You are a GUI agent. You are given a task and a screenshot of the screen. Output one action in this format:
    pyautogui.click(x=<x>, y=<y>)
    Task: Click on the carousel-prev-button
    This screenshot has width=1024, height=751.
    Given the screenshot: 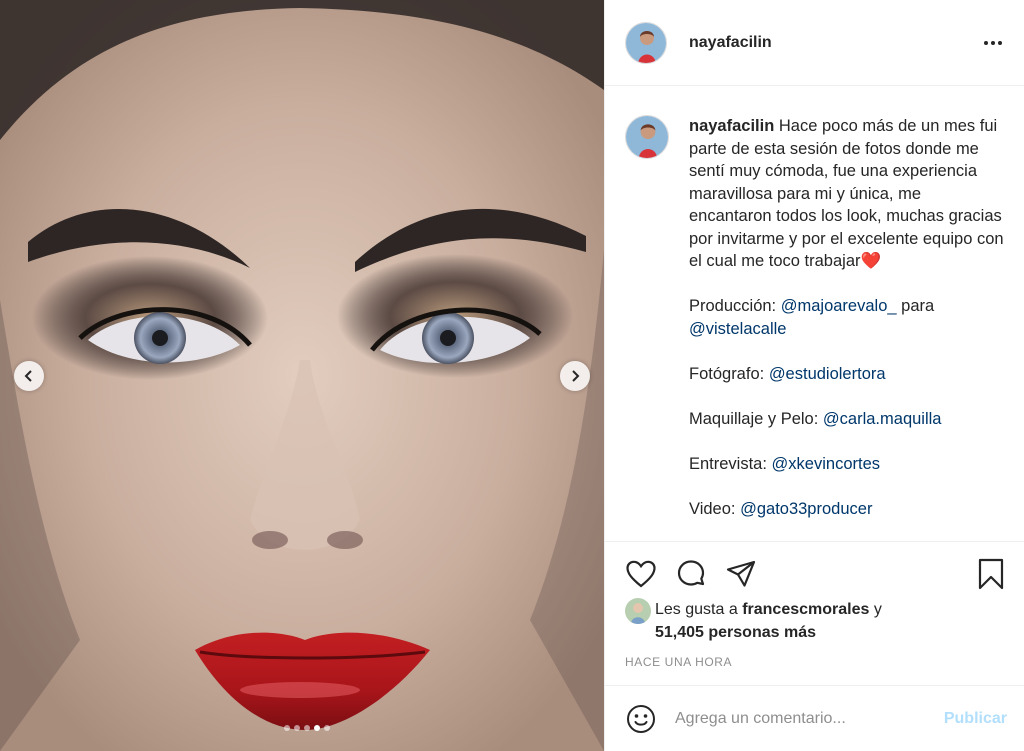 What is the action you would take?
    pyautogui.click(x=29, y=376)
    